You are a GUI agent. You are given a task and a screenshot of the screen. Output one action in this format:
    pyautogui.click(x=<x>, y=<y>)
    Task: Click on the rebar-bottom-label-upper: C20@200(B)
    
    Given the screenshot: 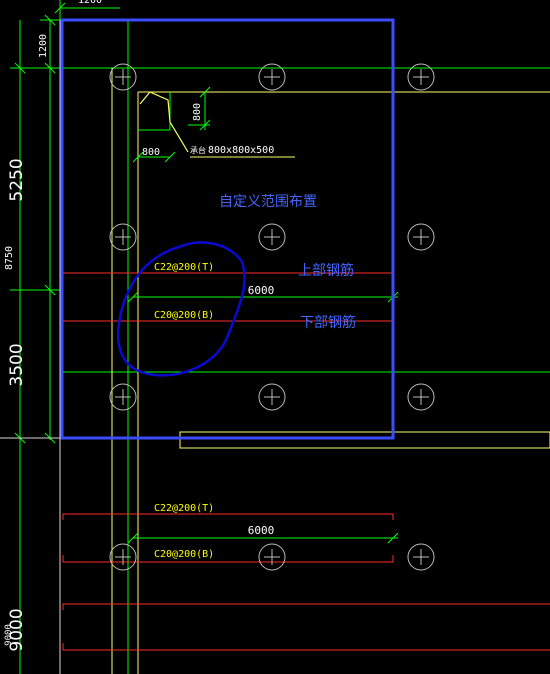 What is the action you would take?
    pyautogui.click(x=184, y=315)
    